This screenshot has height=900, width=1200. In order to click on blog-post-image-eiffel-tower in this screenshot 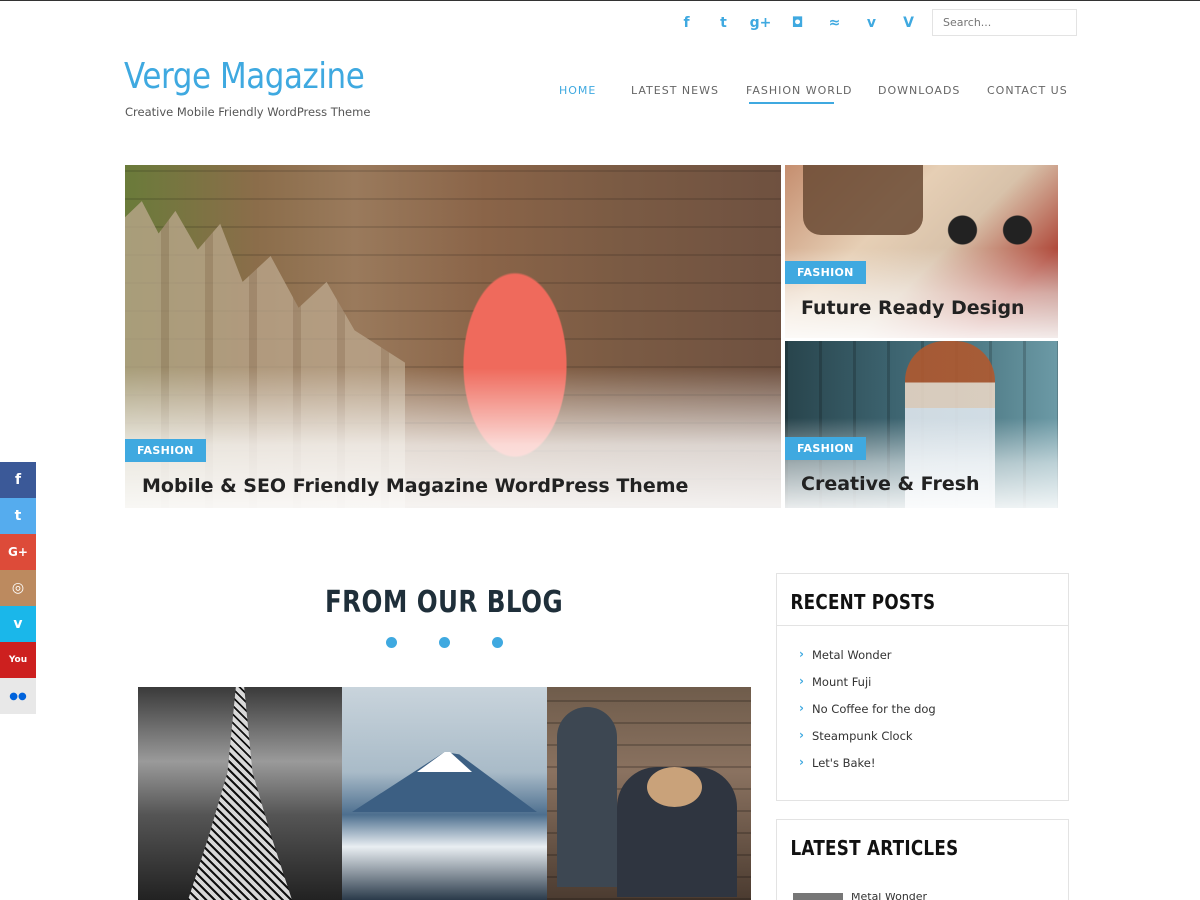, I will do `click(240, 793)`.